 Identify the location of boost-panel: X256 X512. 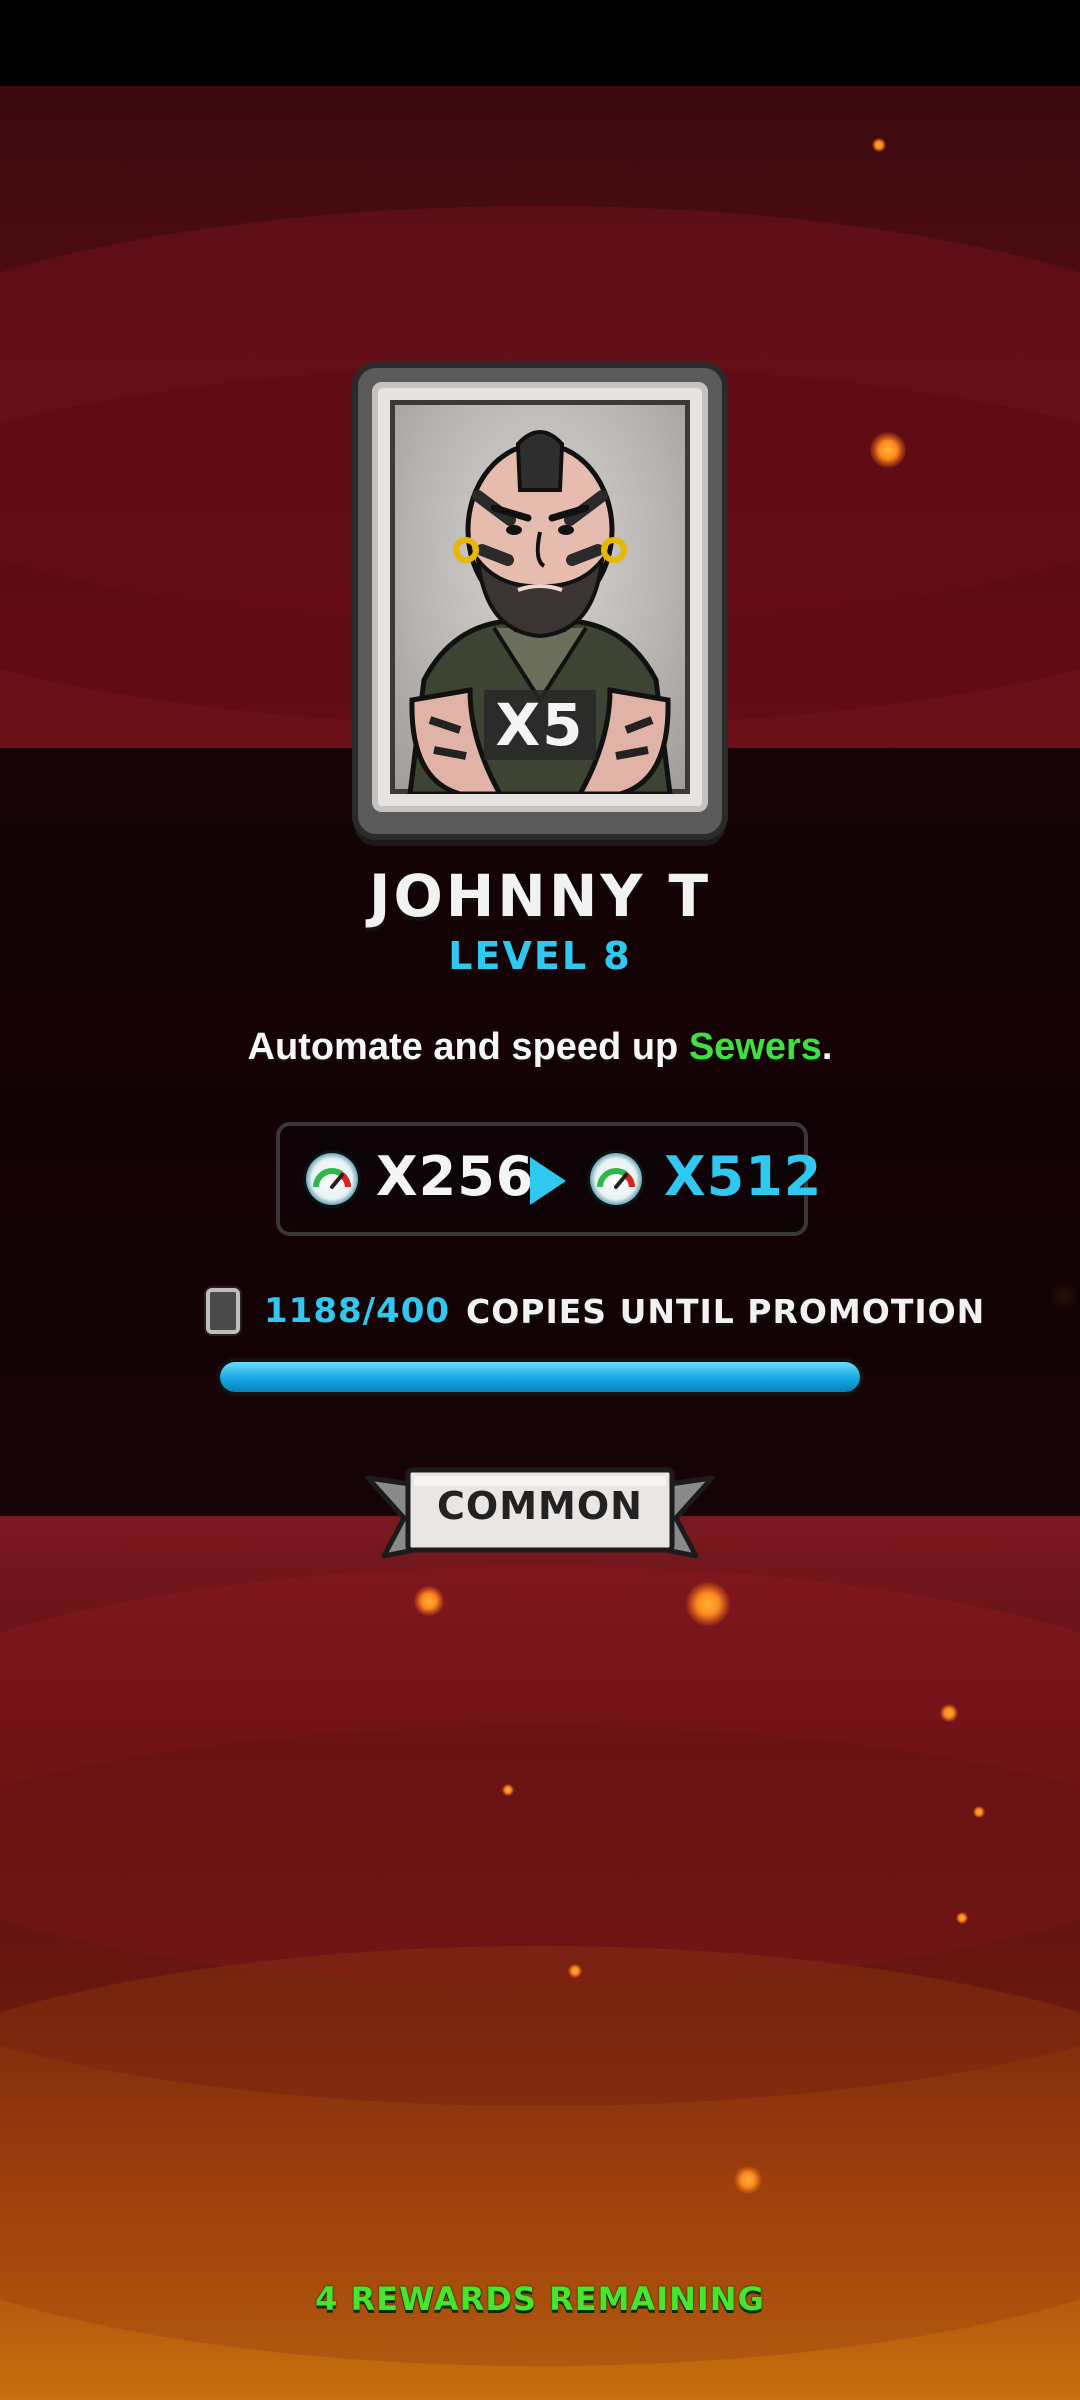
(548, 1179).